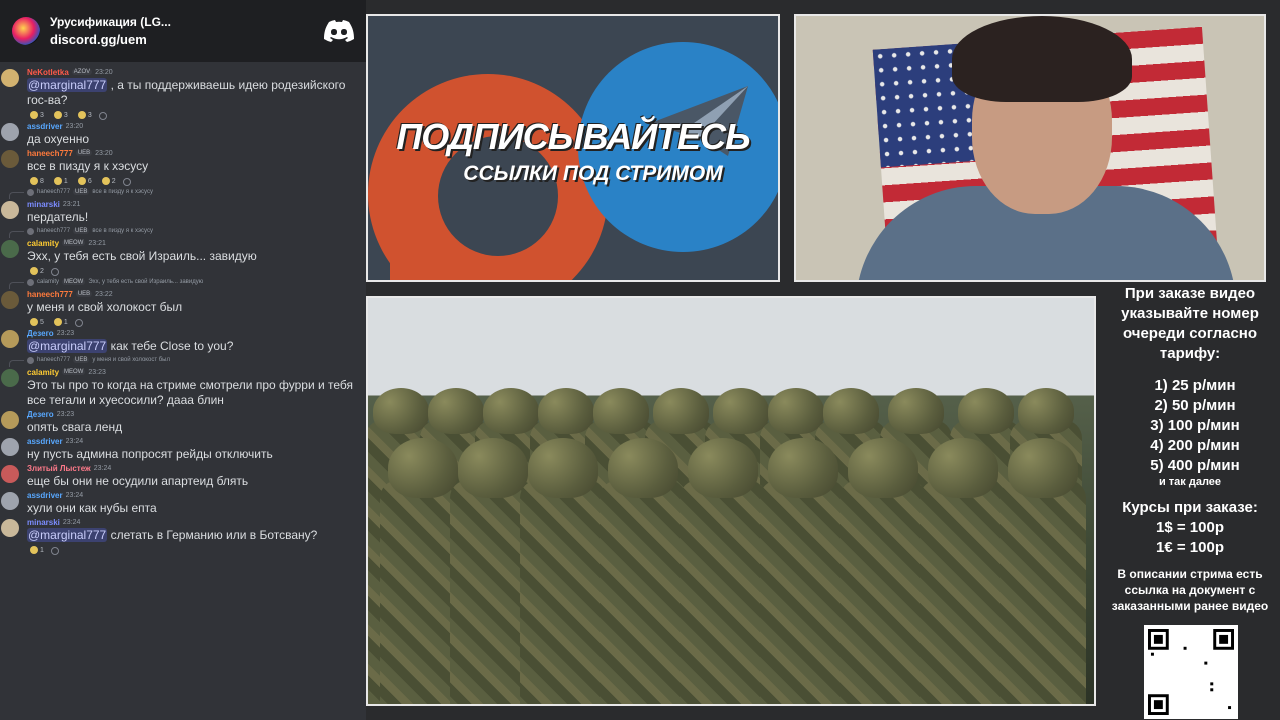  I want to click on soldier-torso, so click(643, 592).